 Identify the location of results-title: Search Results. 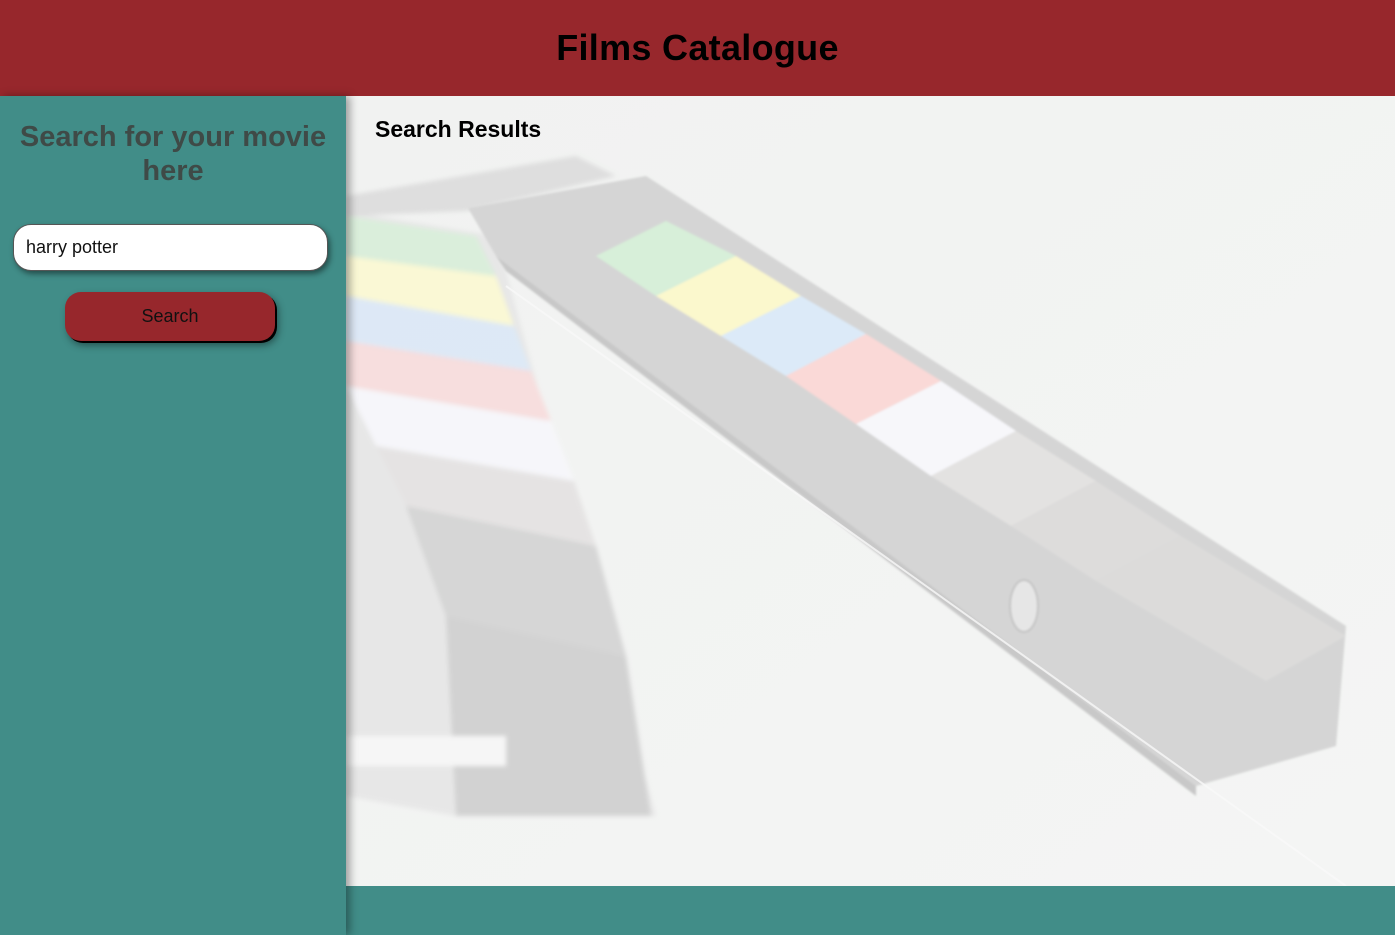
(458, 129).